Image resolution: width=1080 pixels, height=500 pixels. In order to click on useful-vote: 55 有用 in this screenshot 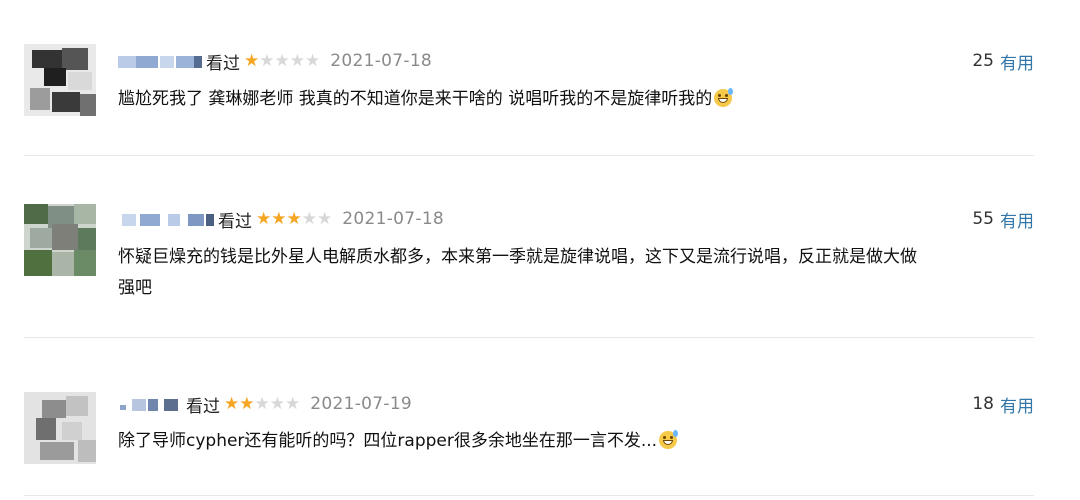, I will do `click(1003, 219)`.